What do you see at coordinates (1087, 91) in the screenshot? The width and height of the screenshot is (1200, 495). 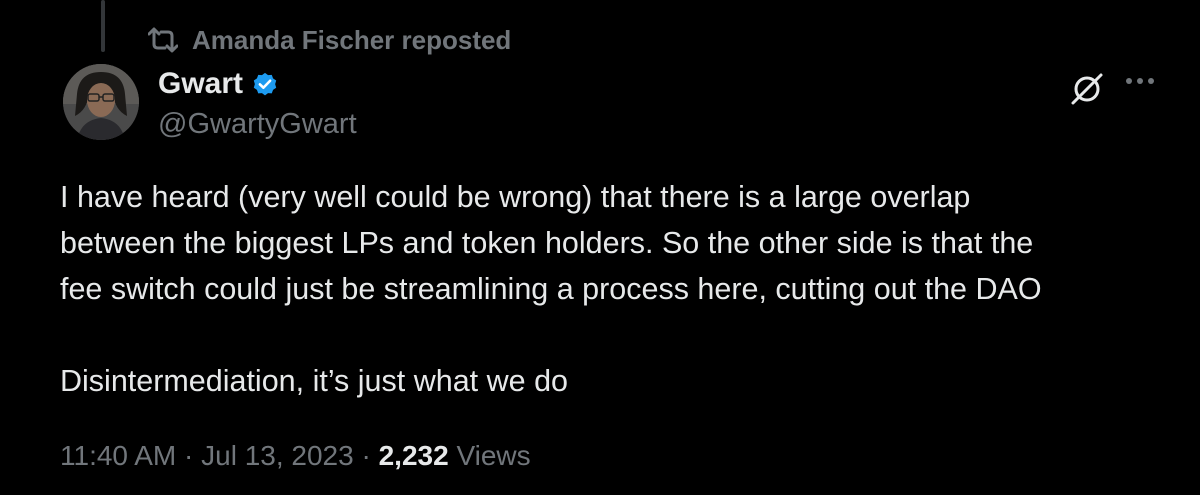 I see `grok-icon` at bounding box center [1087, 91].